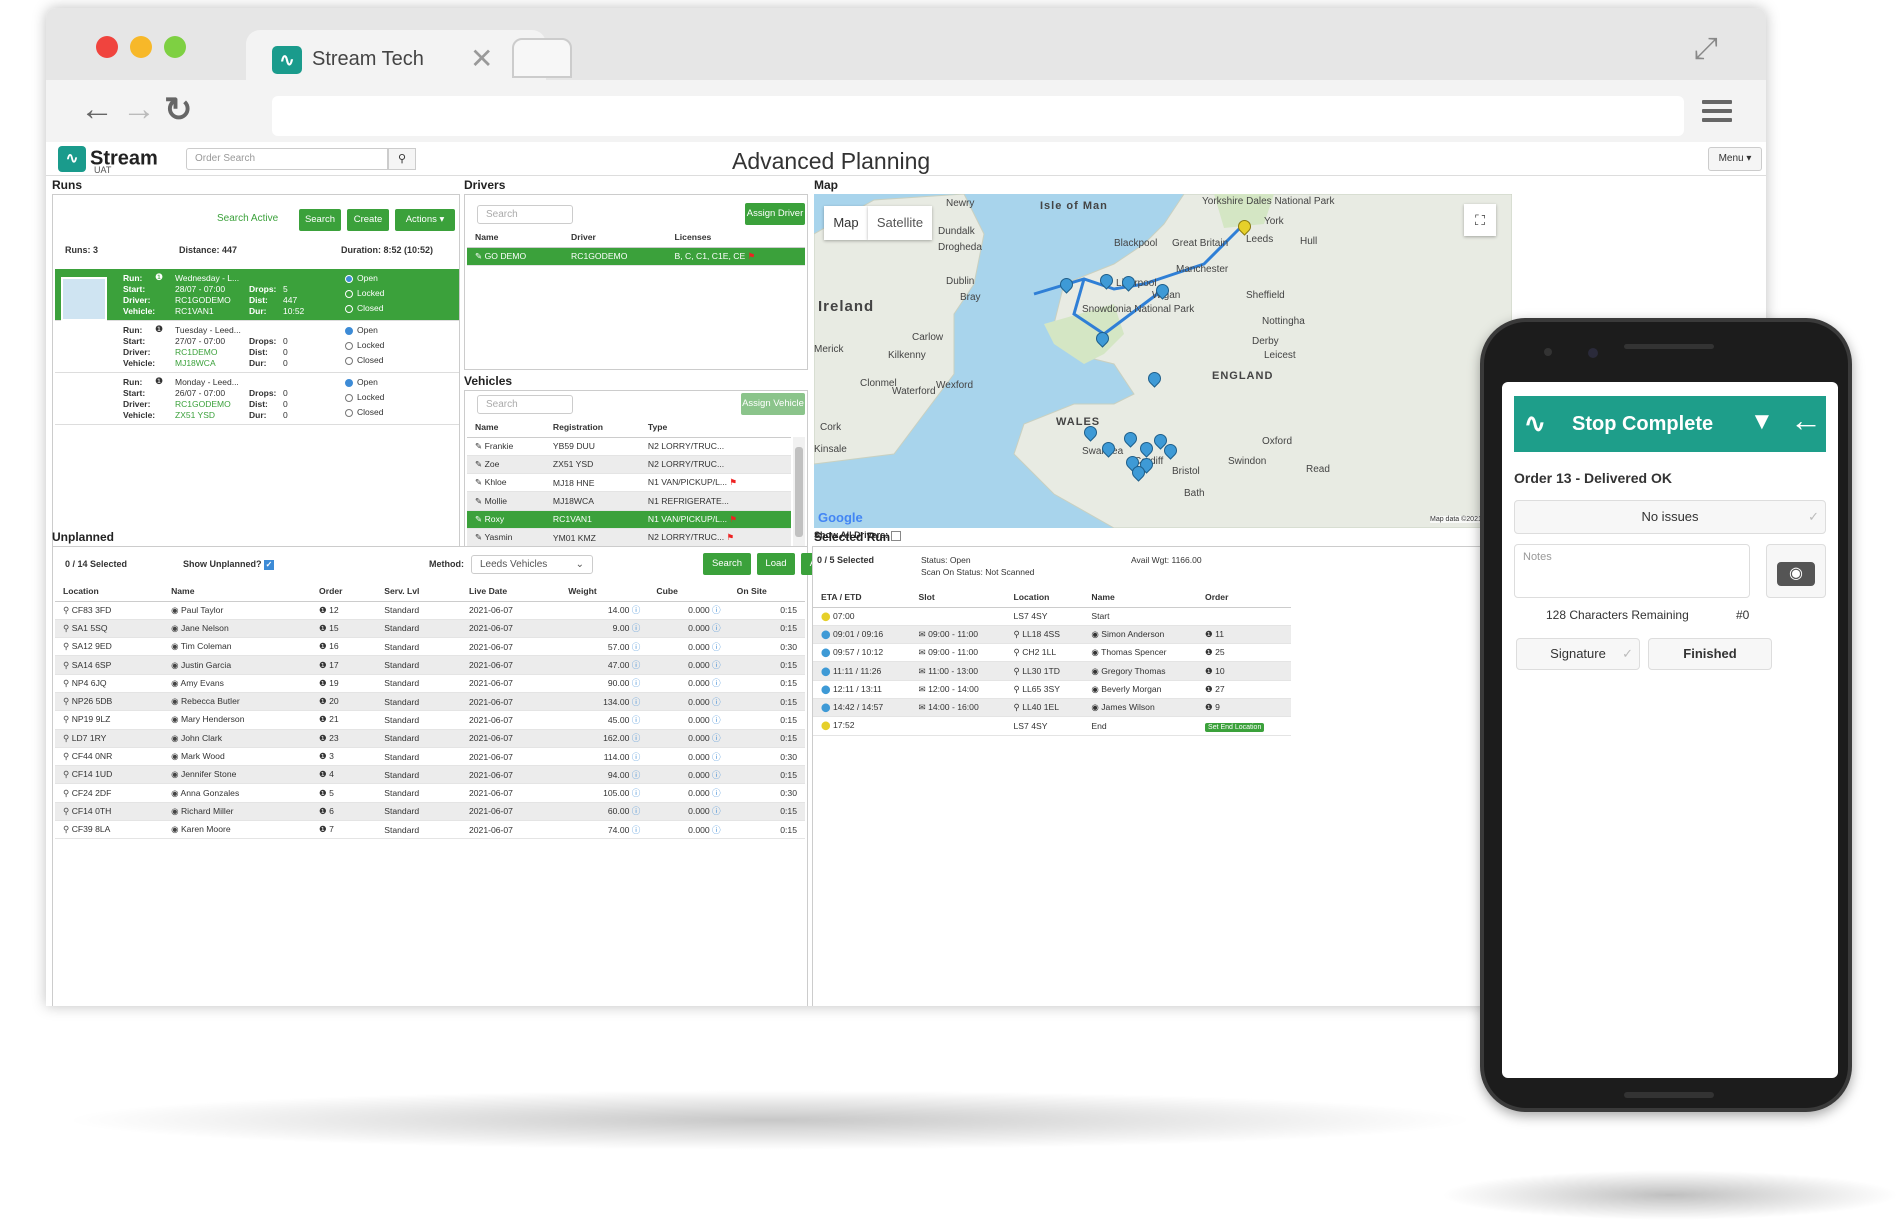 Image resolution: width=1900 pixels, height=1223 pixels. I want to click on map-tab: Map, so click(846, 223).